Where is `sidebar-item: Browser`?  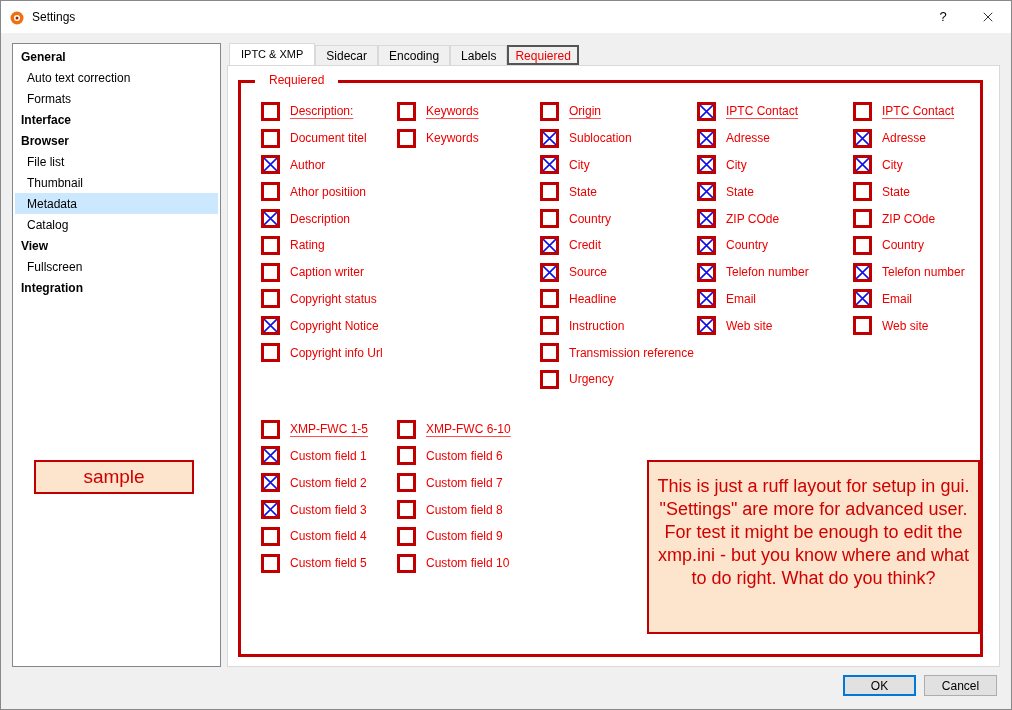 sidebar-item: Browser is located at coordinates (116, 140).